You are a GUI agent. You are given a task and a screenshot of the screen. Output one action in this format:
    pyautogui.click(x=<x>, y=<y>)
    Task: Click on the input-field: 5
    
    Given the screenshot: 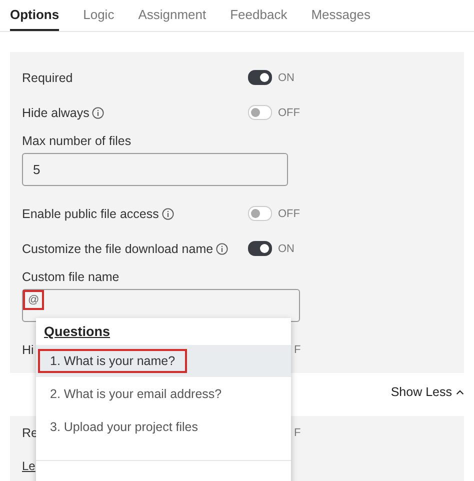 What is the action you would take?
    pyautogui.click(x=155, y=169)
    